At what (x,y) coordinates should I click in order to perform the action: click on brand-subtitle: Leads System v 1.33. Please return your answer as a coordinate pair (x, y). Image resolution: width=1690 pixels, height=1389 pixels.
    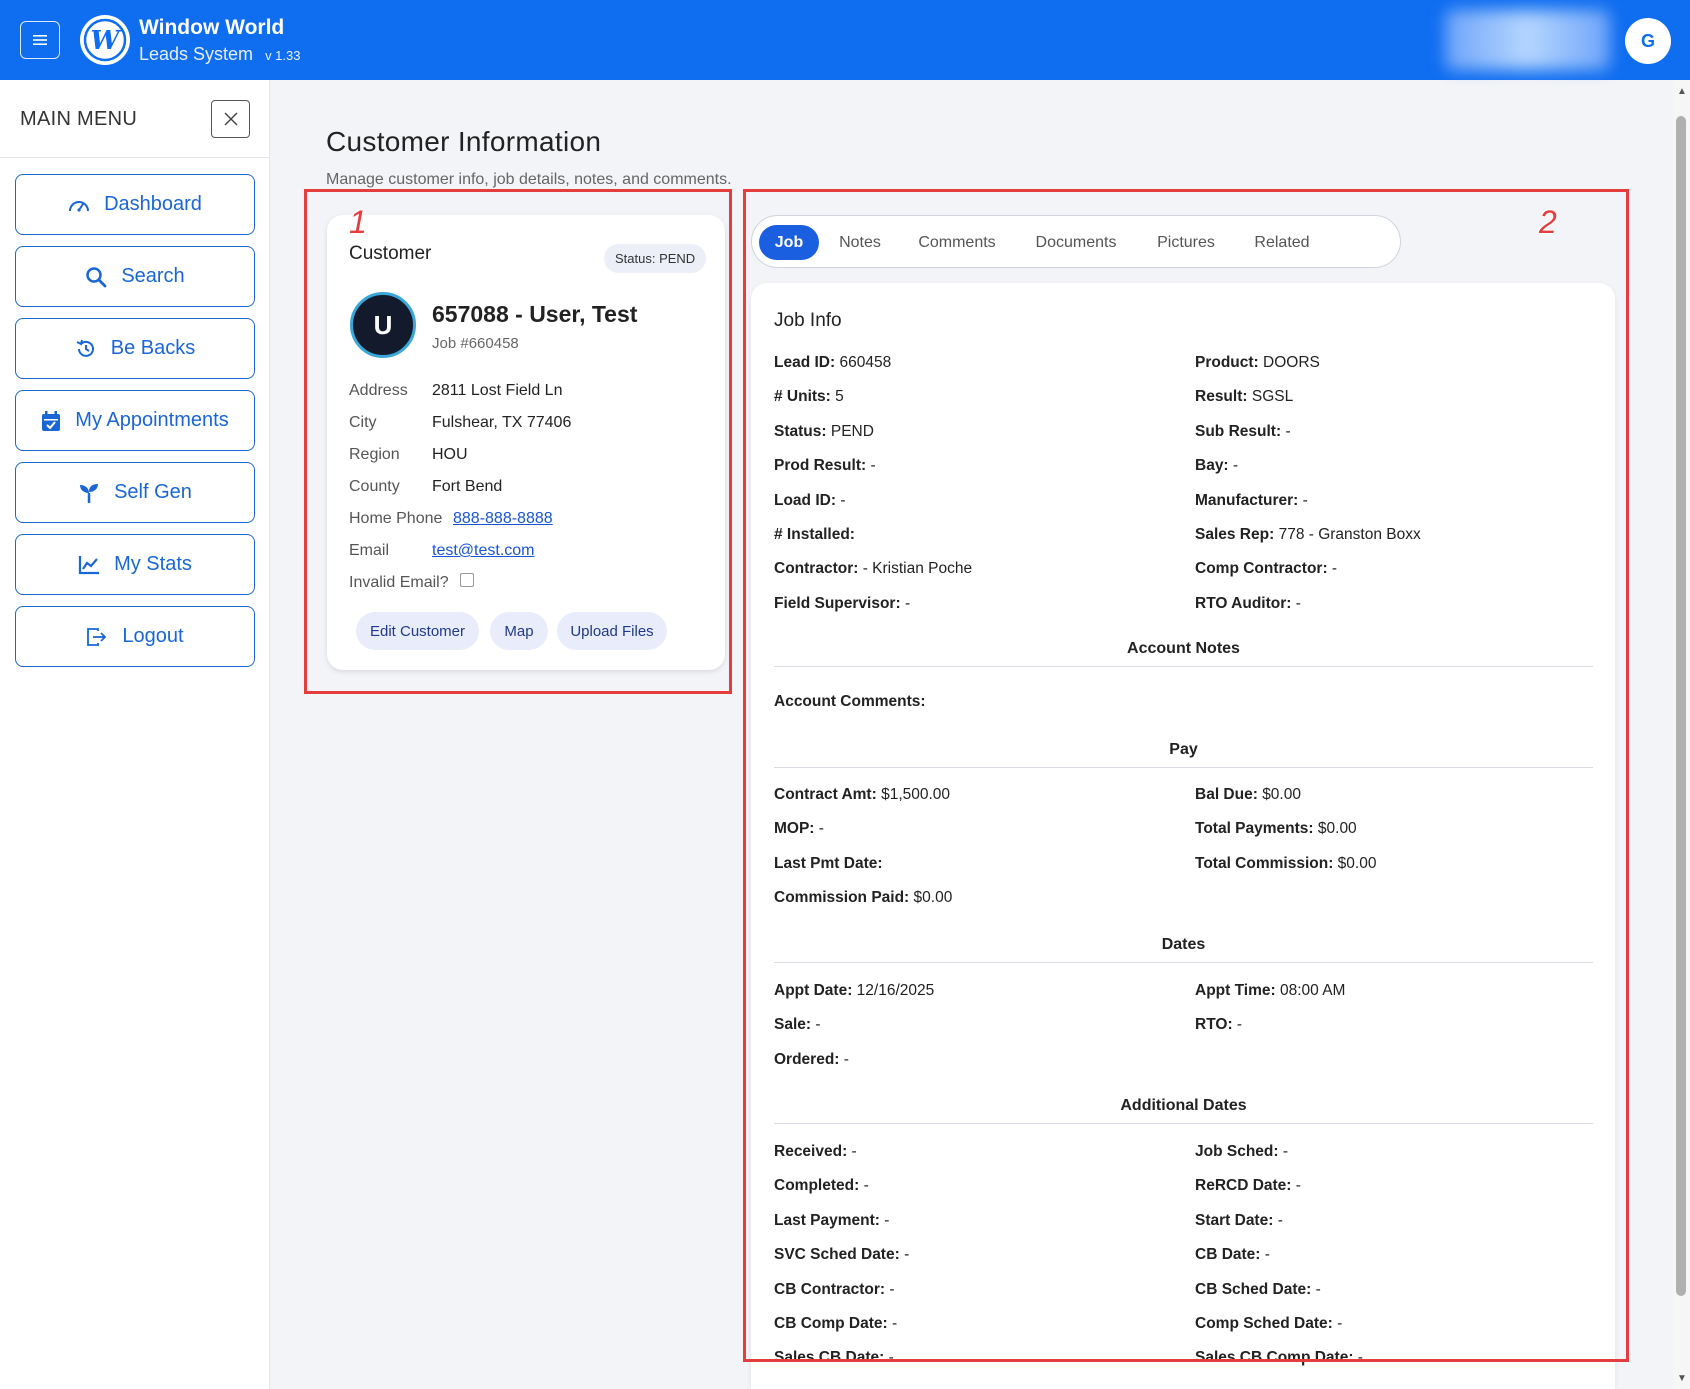
    Looking at the image, I should click on (219, 54).